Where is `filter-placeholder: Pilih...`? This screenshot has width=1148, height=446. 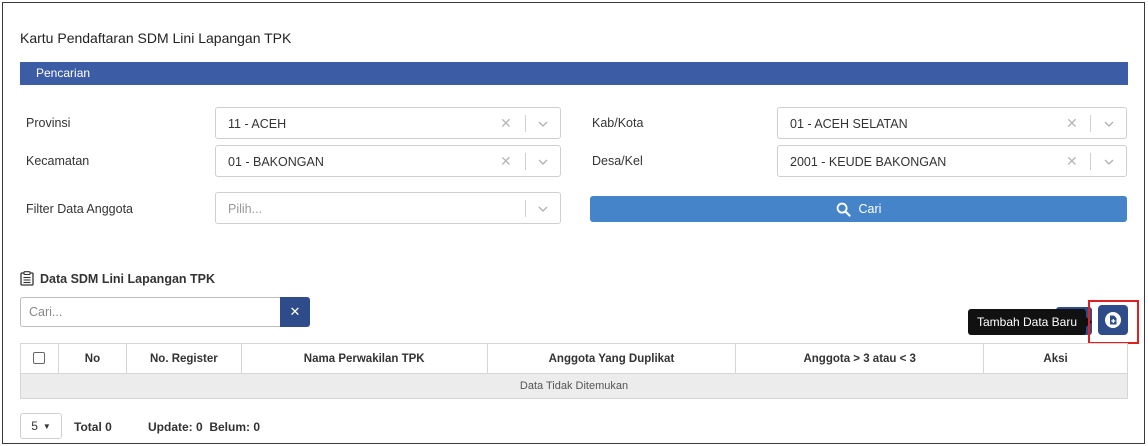
filter-placeholder: Pilih... is located at coordinates (245, 209).